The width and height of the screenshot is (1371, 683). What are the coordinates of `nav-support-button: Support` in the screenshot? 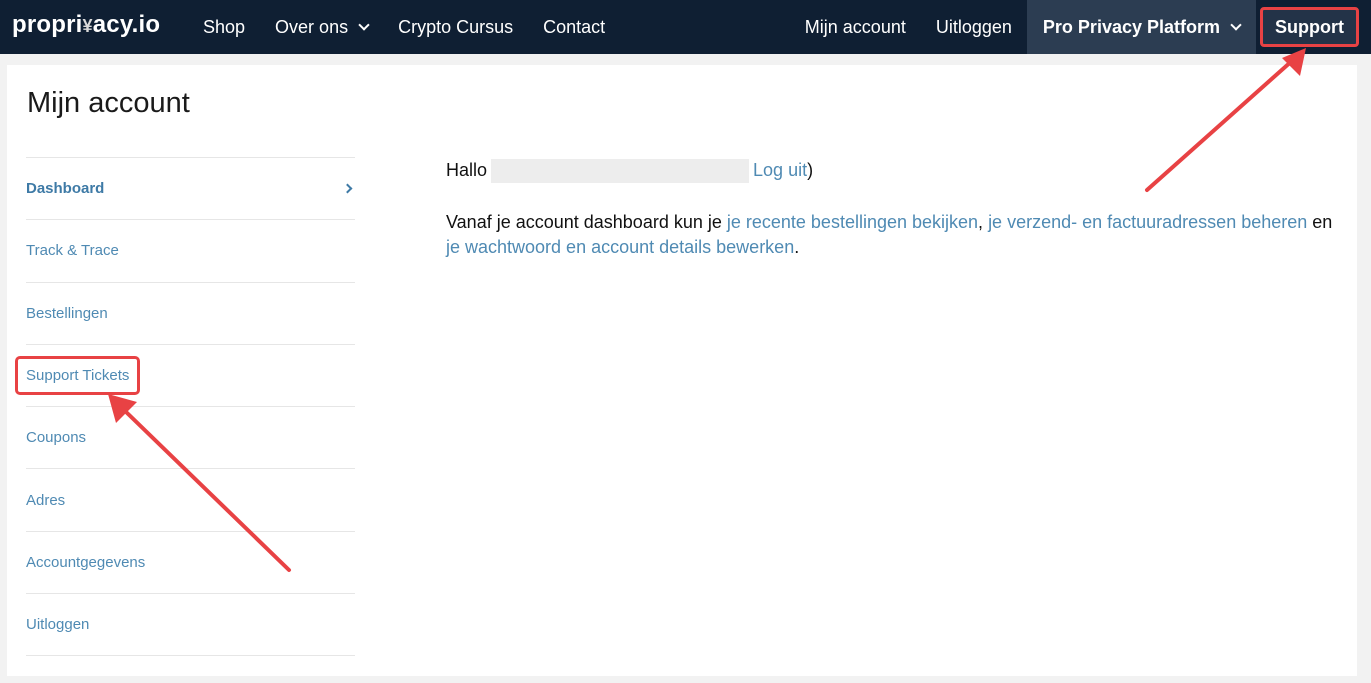 It's located at (1309, 27).